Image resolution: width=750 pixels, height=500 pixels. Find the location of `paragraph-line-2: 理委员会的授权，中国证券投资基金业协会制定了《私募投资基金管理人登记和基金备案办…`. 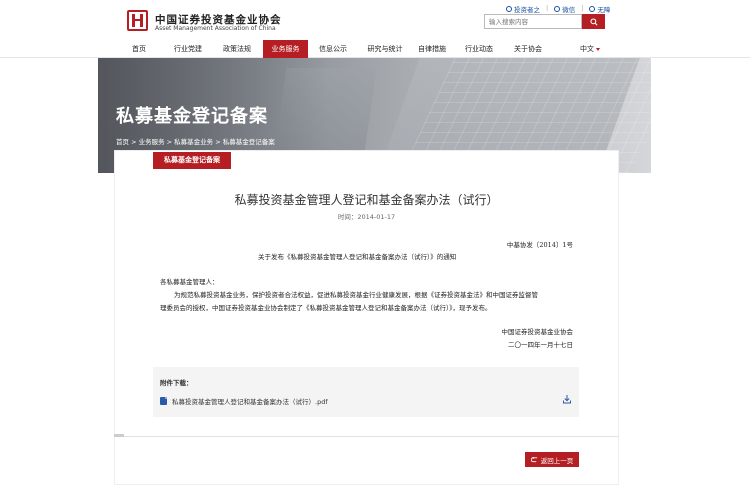

paragraph-line-2: 理委员会的授权，中国证券投资基金业协会制定了《私募投资基金管理人登记和基金备案办… is located at coordinates (326, 308).